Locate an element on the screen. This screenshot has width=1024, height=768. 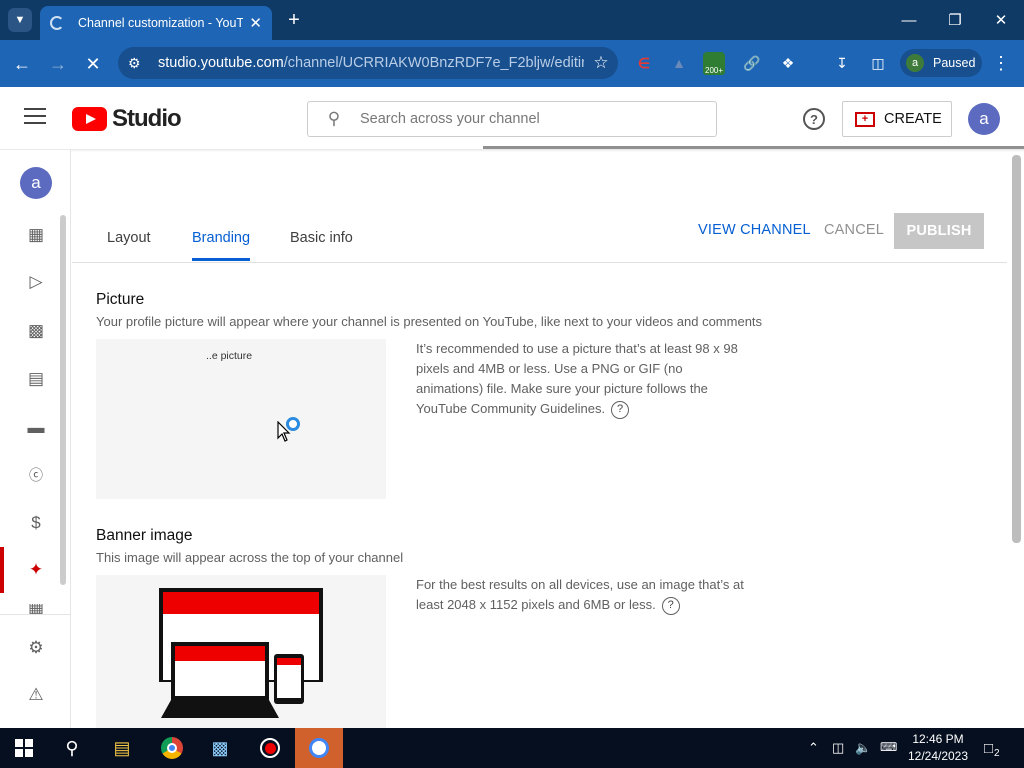
comments-icon: ▤ is located at coordinates (36, 379).